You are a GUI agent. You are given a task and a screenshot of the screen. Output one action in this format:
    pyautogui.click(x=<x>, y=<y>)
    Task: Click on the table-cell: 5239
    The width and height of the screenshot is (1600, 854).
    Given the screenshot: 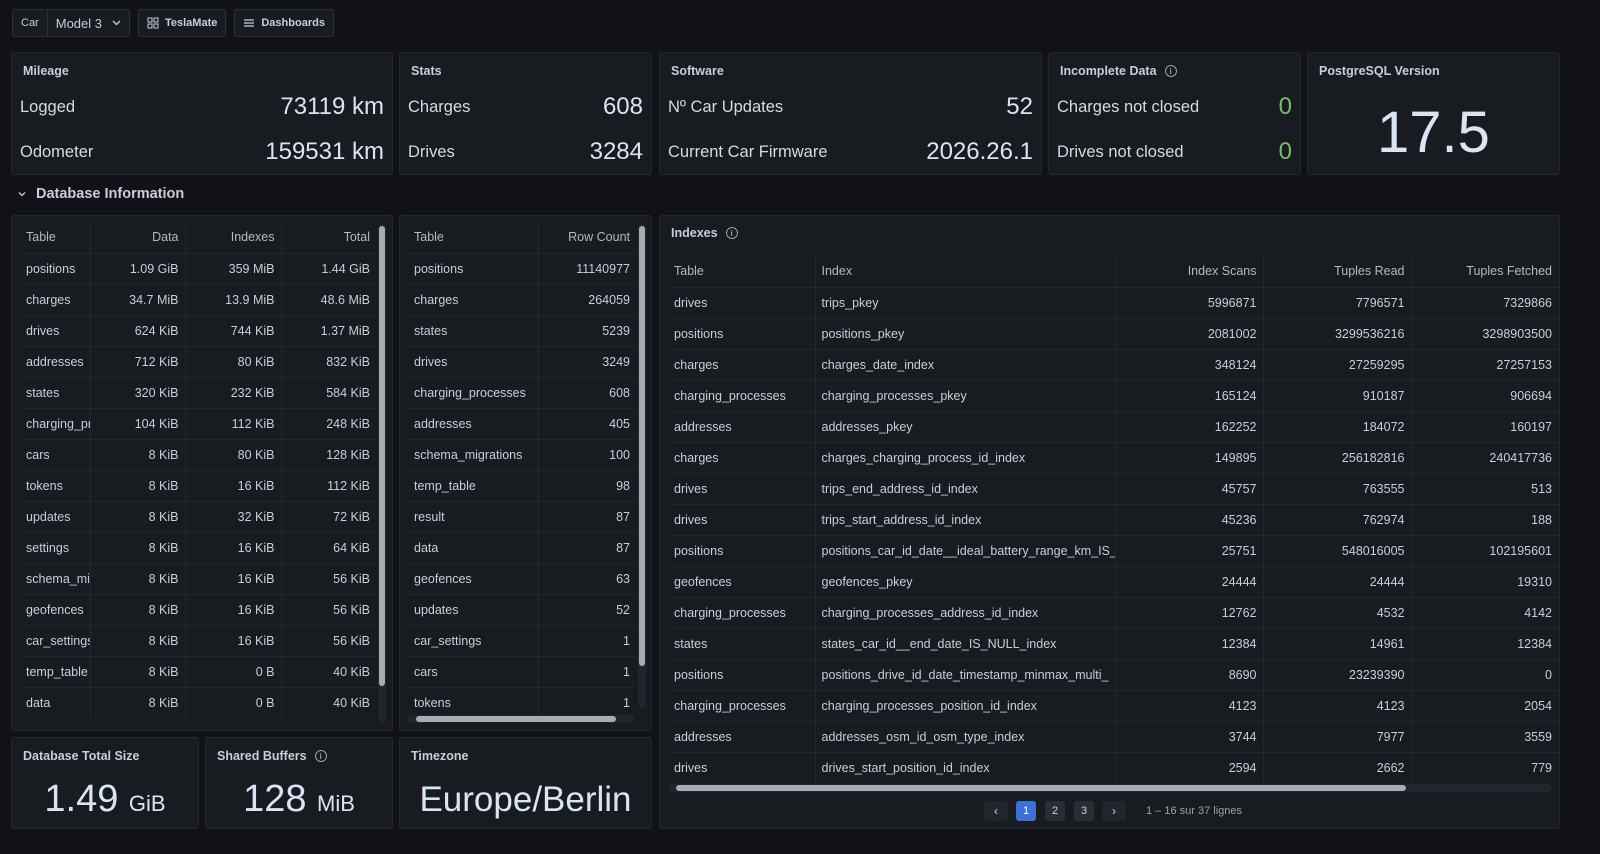 What is the action you would take?
    pyautogui.click(x=587, y=330)
    